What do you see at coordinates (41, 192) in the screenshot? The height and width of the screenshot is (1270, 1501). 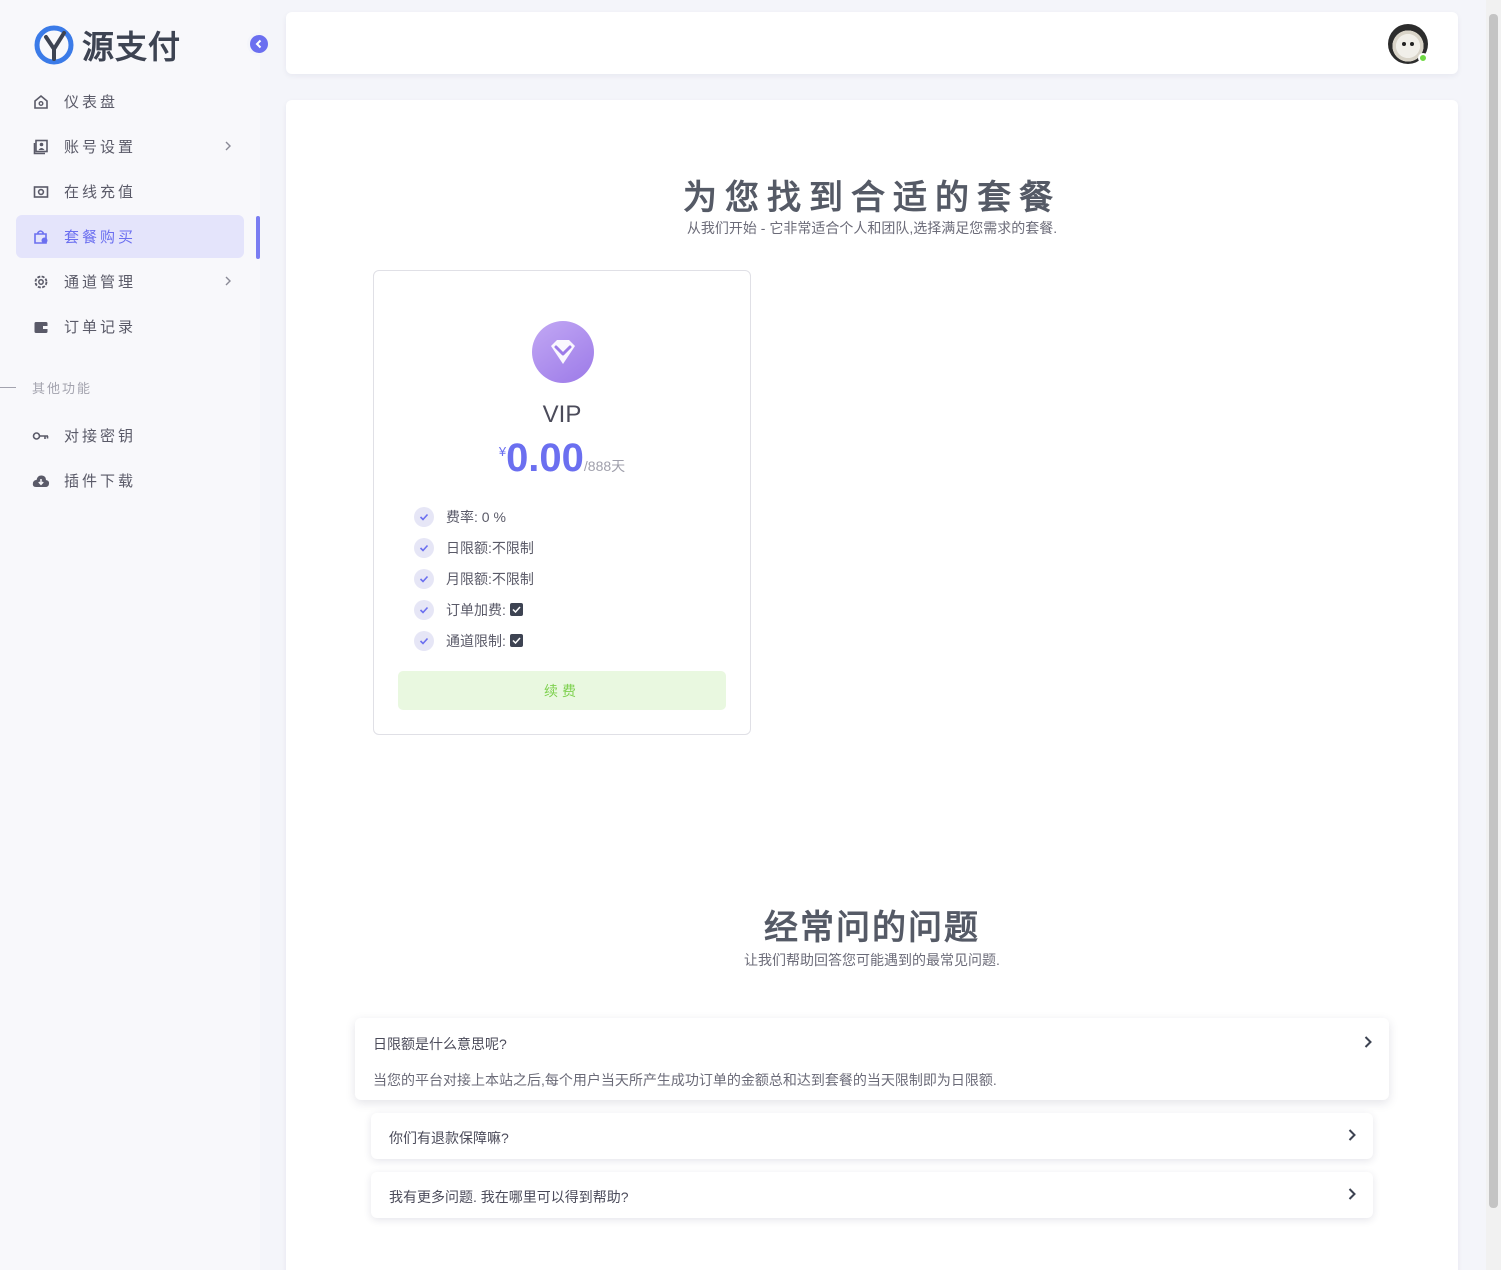 I see `recharge-icon` at bounding box center [41, 192].